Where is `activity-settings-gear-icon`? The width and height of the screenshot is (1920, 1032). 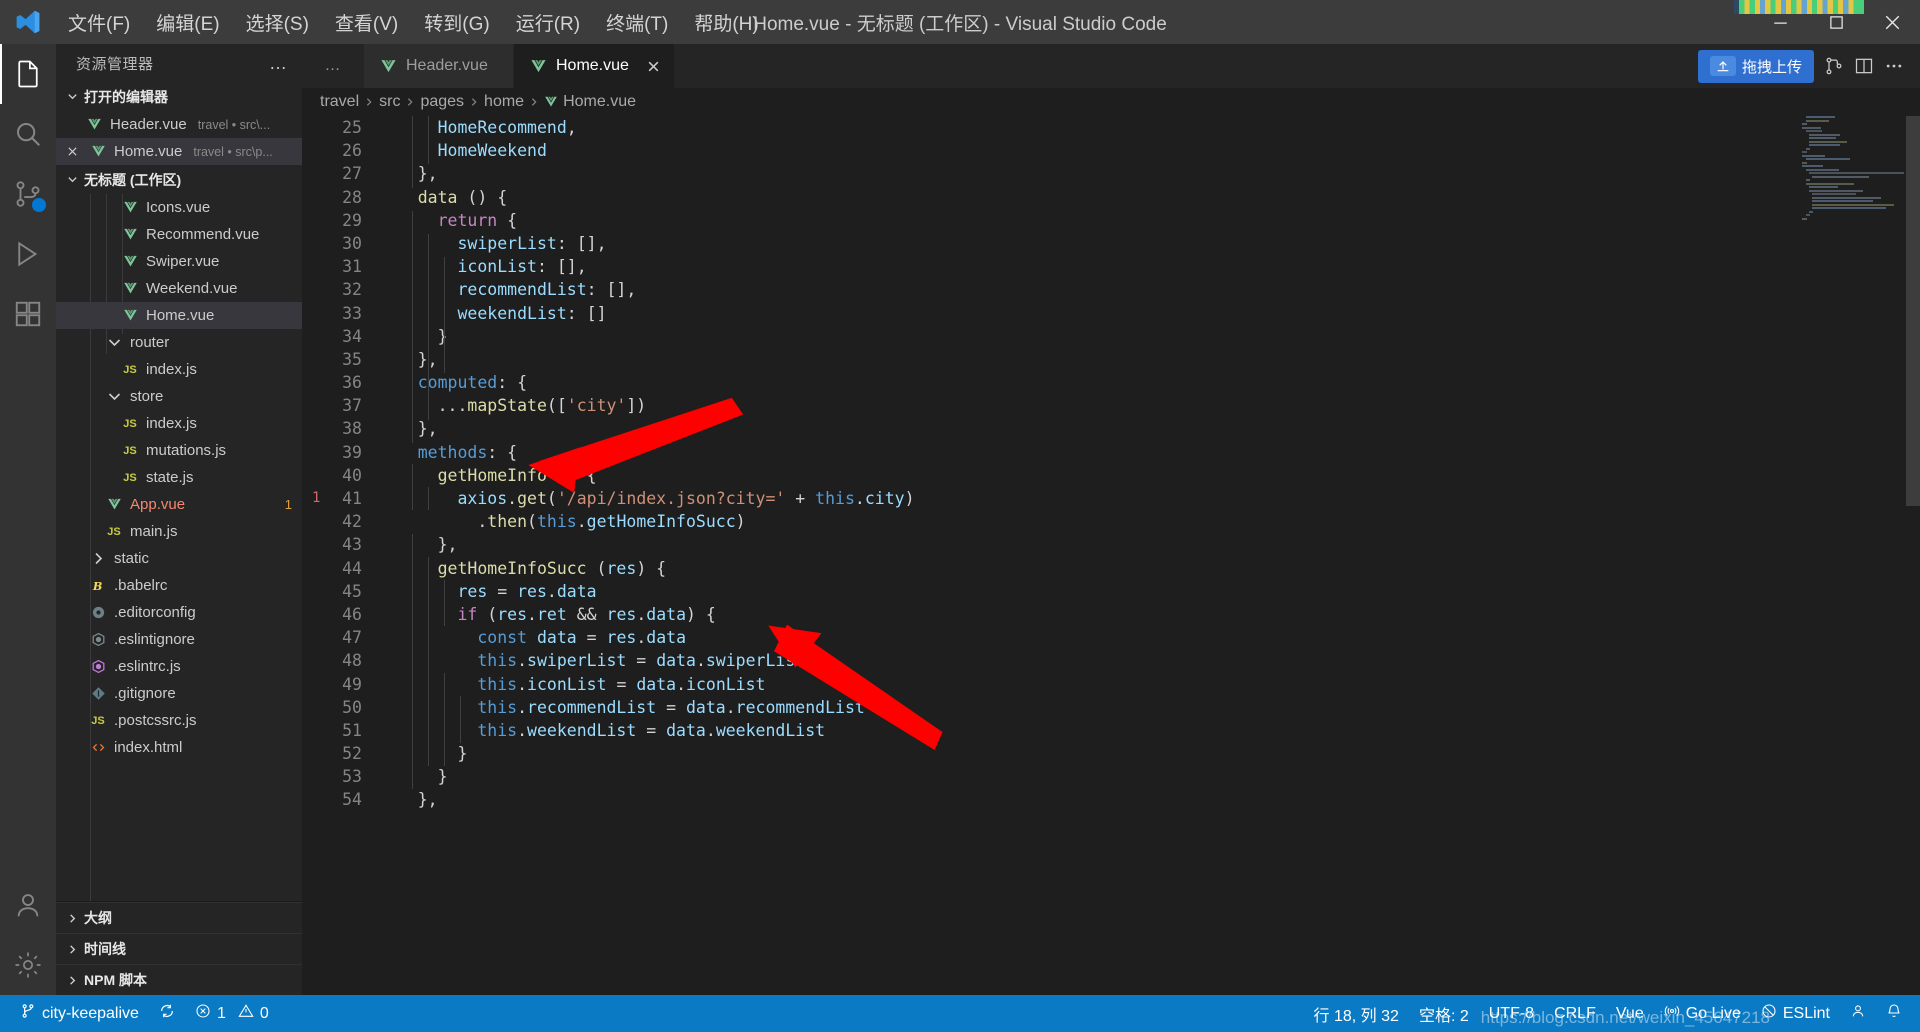 activity-settings-gear-icon is located at coordinates (28, 965).